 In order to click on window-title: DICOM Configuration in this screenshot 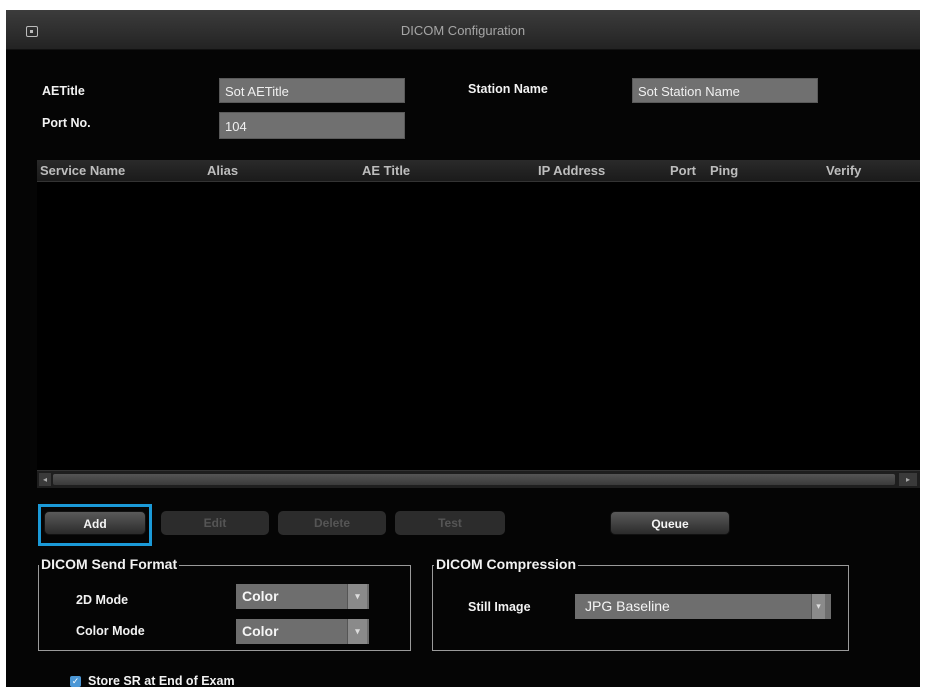, I will do `click(463, 30)`.